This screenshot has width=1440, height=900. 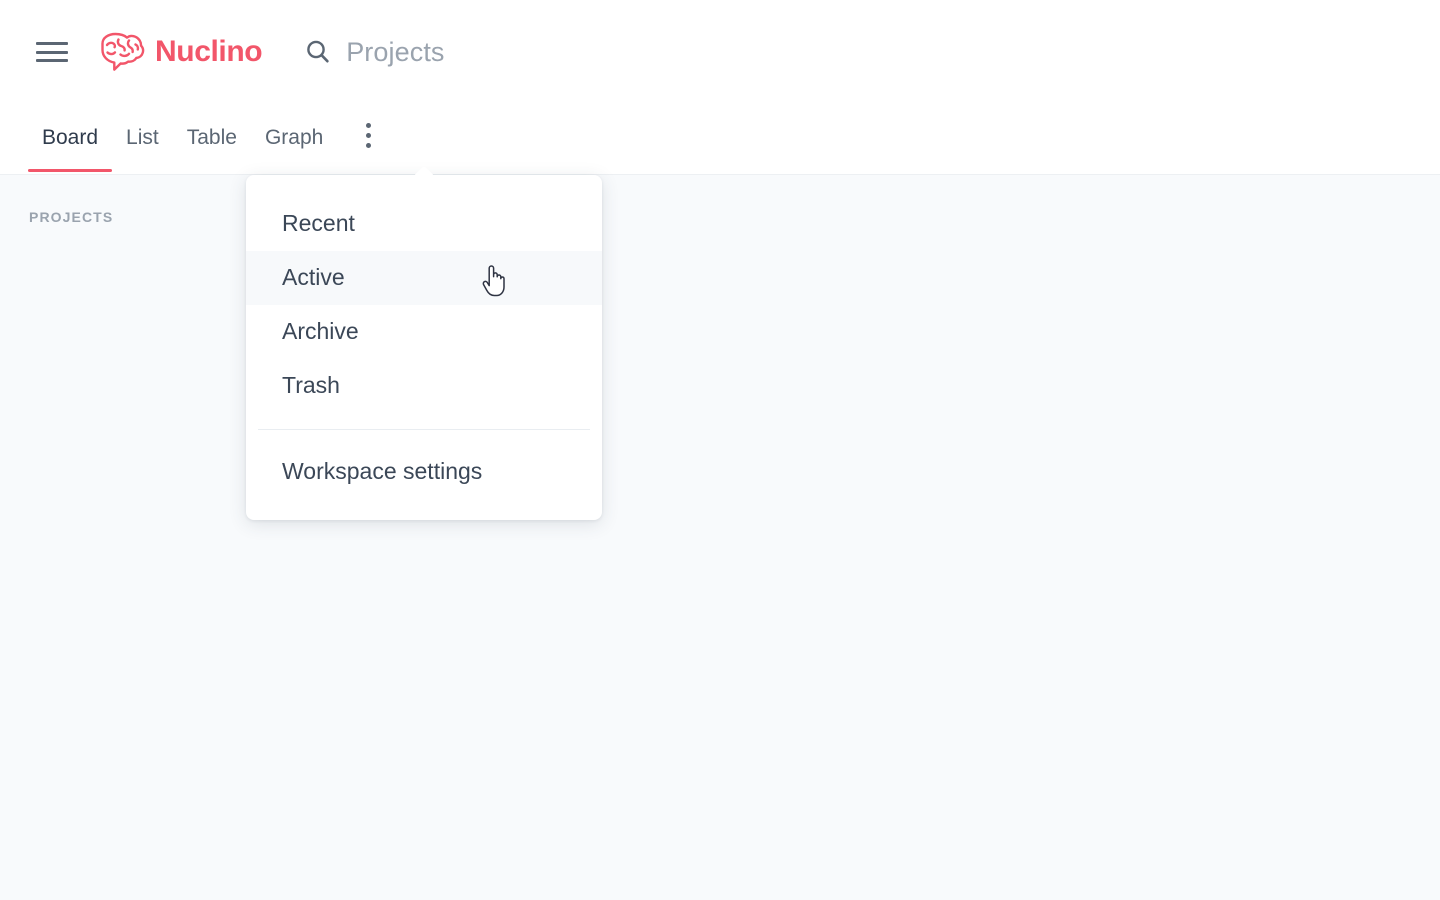 What do you see at coordinates (209, 51) in the screenshot?
I see `brand-name: Nuclino` at bounding box center [209, 51].